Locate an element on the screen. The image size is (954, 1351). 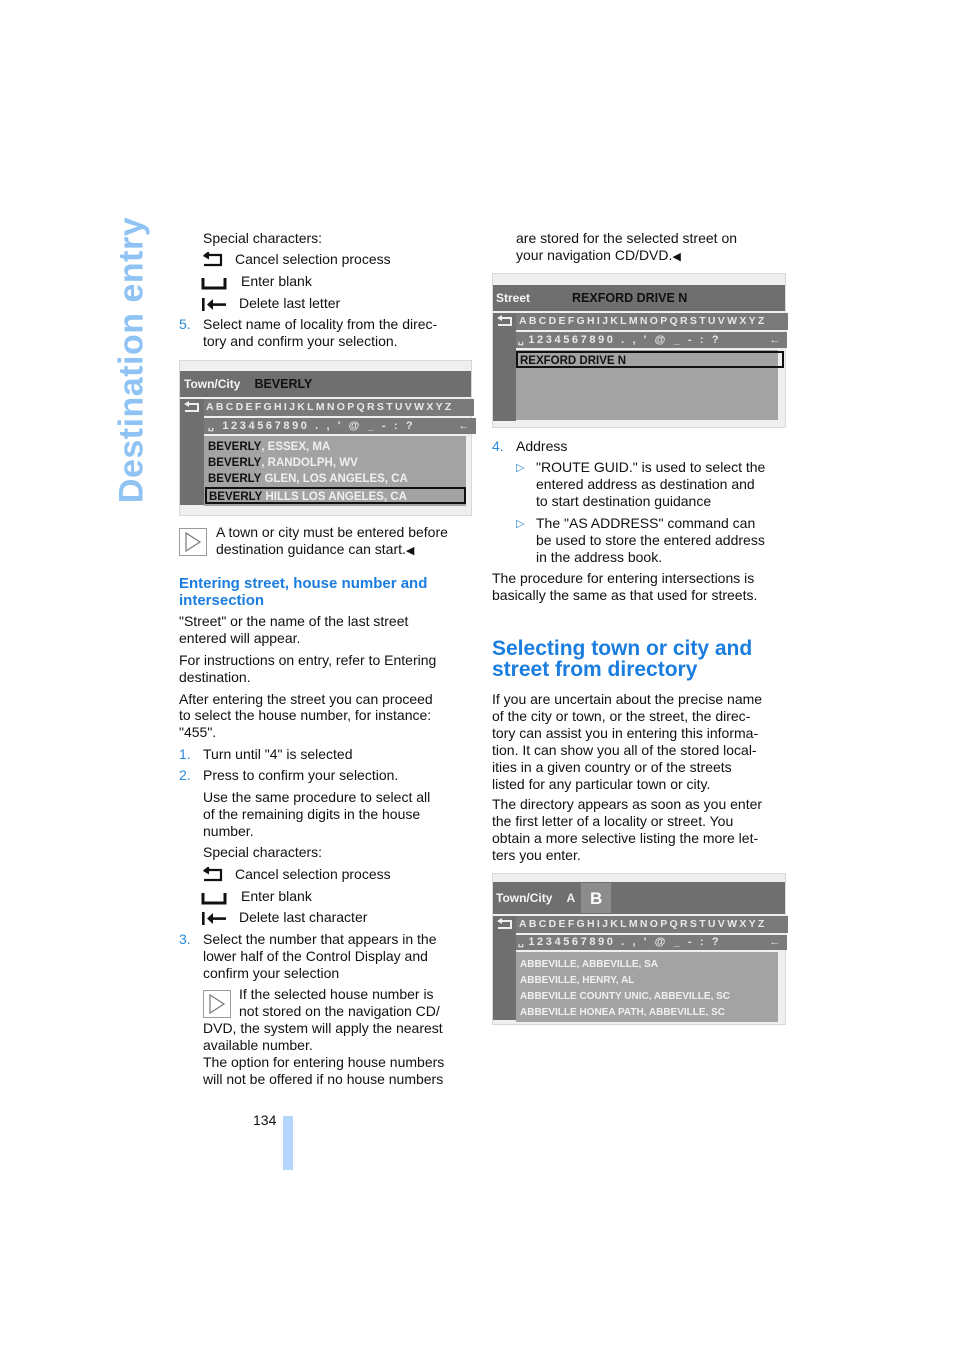
note-1-line2: destination guidance can start.◀ is located at coordinates (315, 549).